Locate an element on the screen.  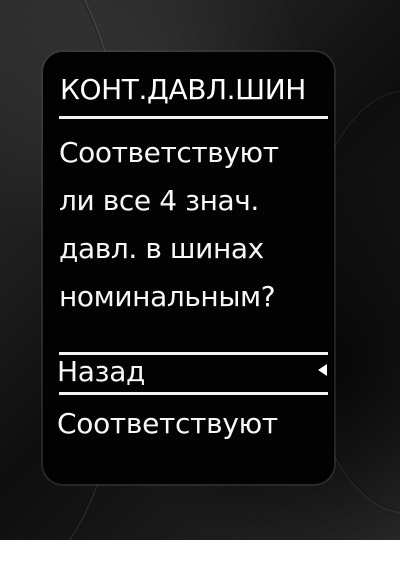
question-line-3: давл. в шинах is located at coordinates (161, 248).